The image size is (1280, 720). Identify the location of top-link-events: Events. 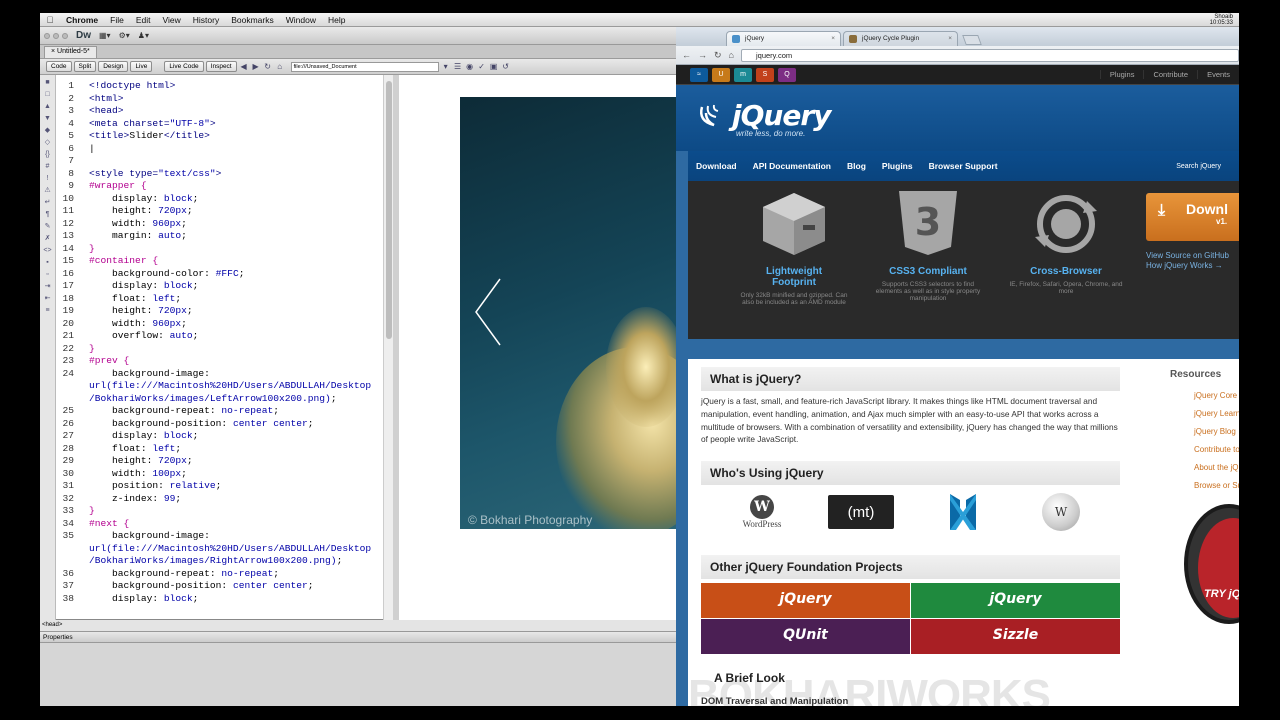
(1218, 74).